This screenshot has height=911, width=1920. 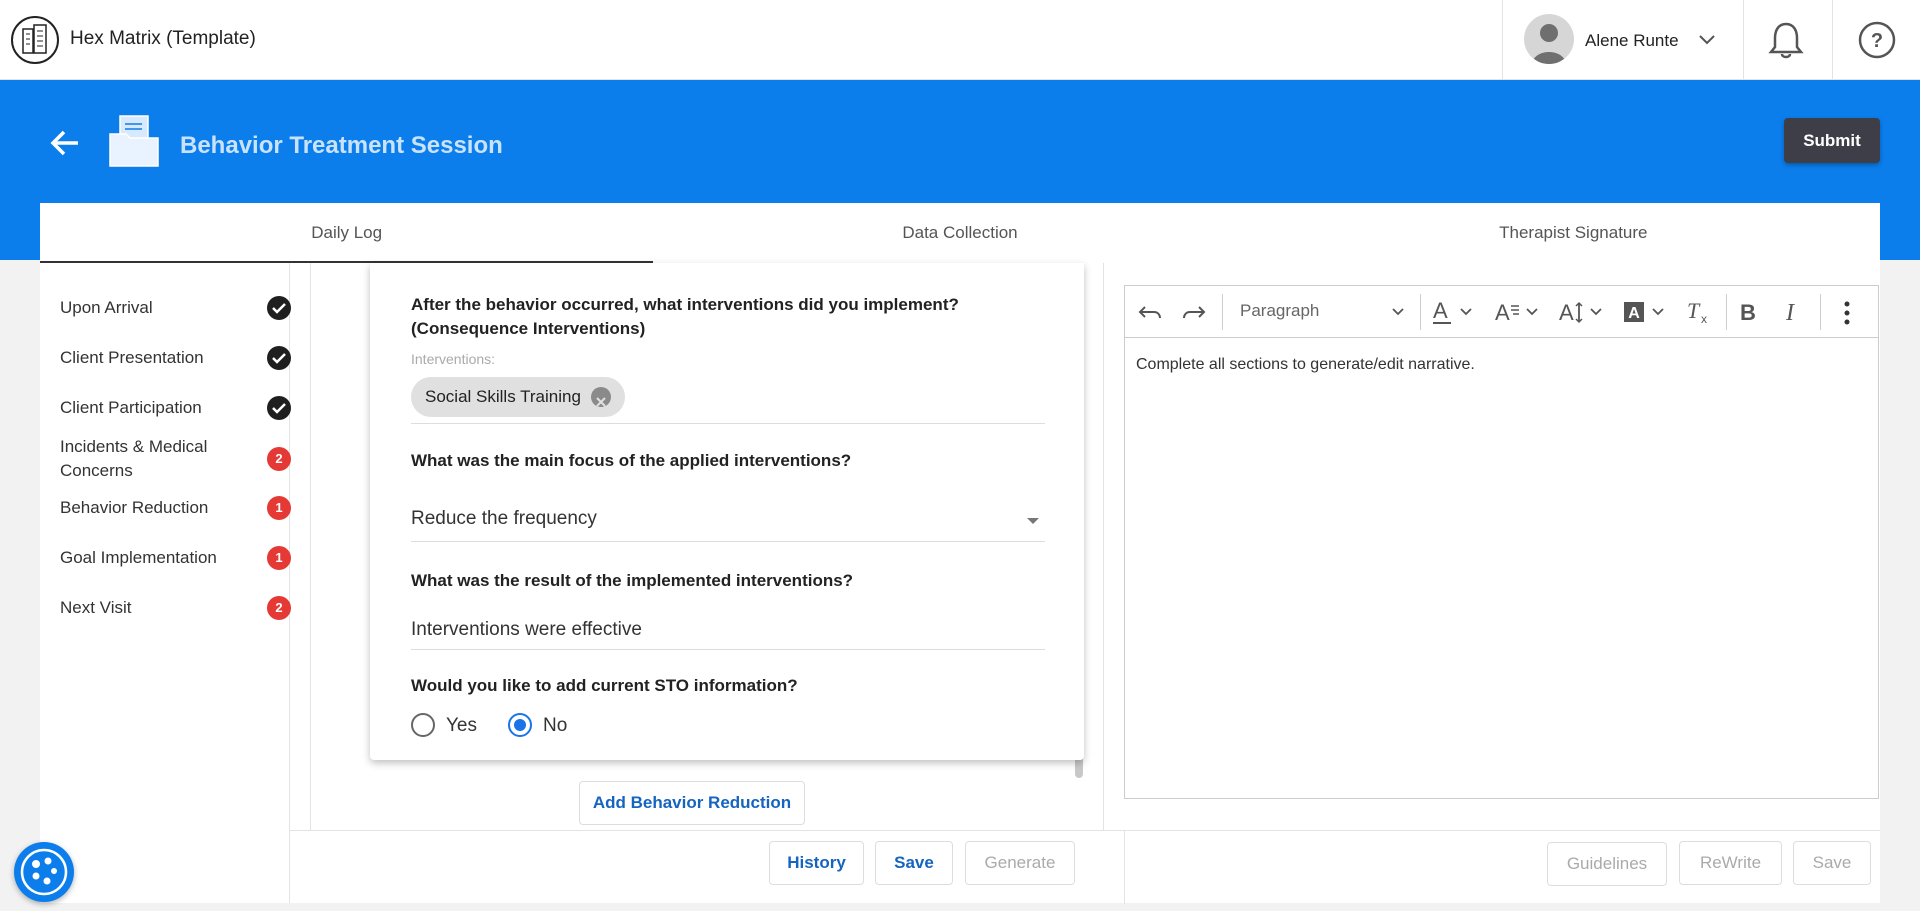 I want to click on help-box: ?, so click(x=1876, y=40).